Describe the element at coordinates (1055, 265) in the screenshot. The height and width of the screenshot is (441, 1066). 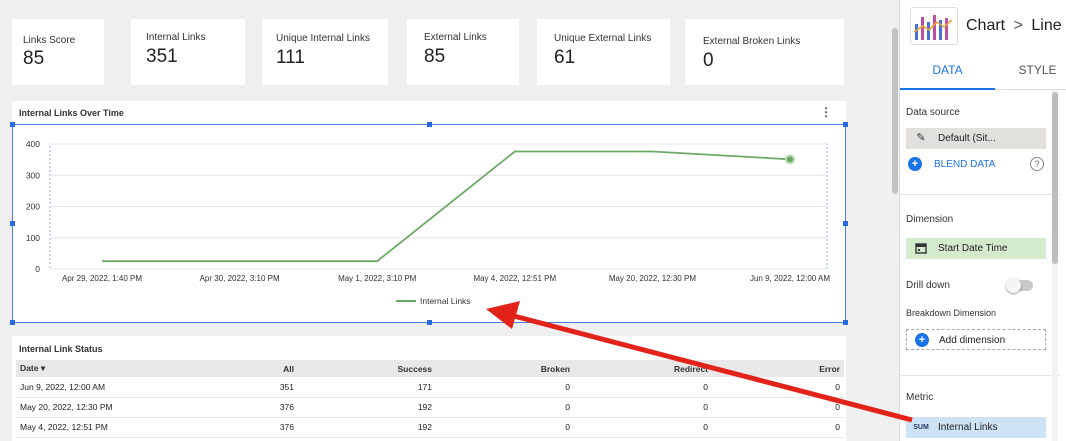
I see `panel-scrollbar` at that location.